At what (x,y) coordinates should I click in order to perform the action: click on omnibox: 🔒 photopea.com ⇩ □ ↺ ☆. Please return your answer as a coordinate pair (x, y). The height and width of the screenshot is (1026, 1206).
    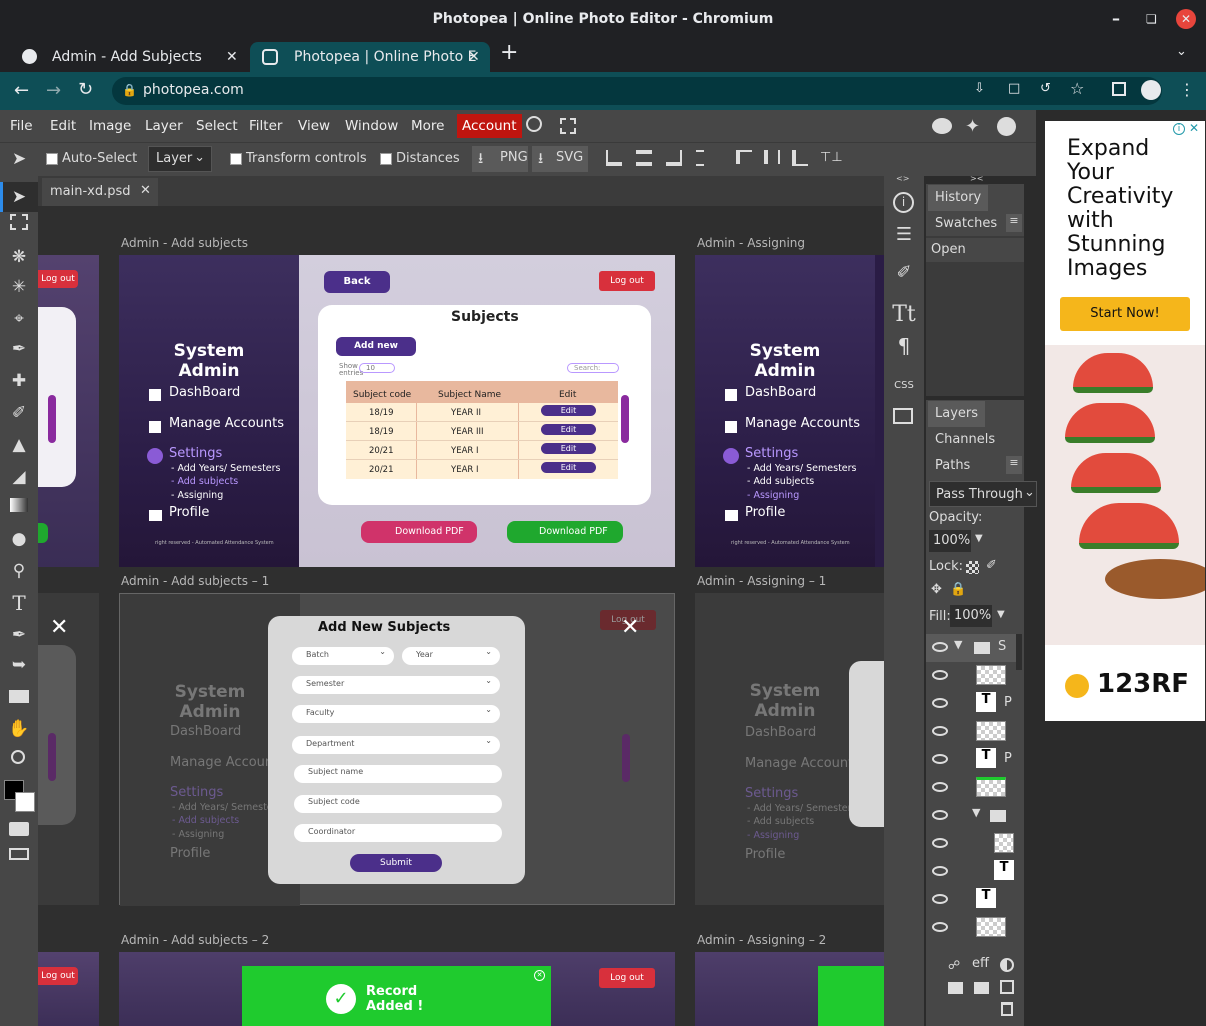
    Looking at the image, I should click on (637, 91).